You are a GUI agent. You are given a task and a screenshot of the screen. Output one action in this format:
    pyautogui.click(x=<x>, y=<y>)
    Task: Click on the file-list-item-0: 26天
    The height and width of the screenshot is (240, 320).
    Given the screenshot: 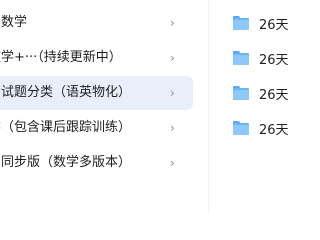 What is the action you would take?
    pyautogui.click(x=261, y=23)
    